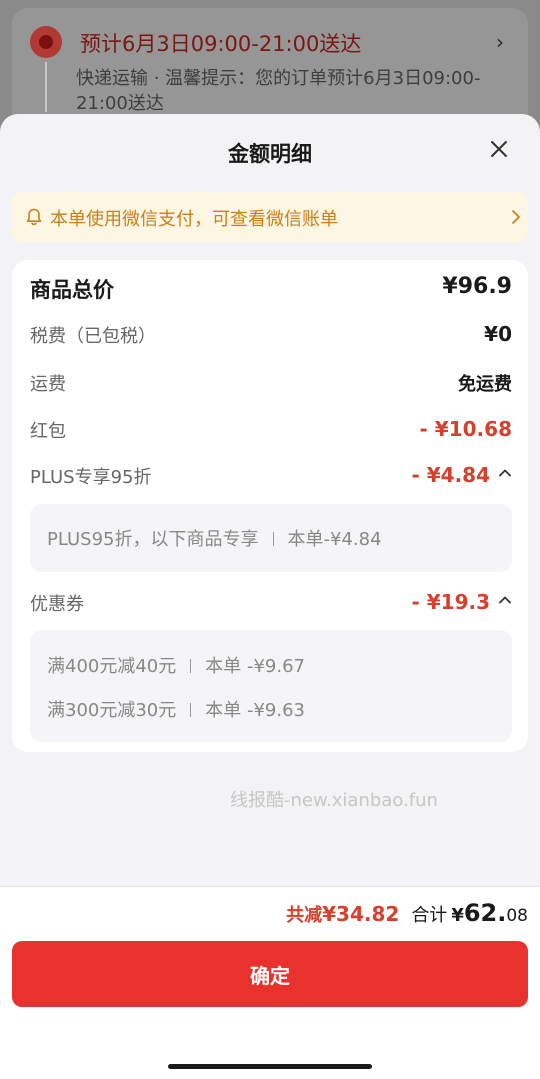  I want to click on coupon-value: - ¥19.3, so click(450, 602).